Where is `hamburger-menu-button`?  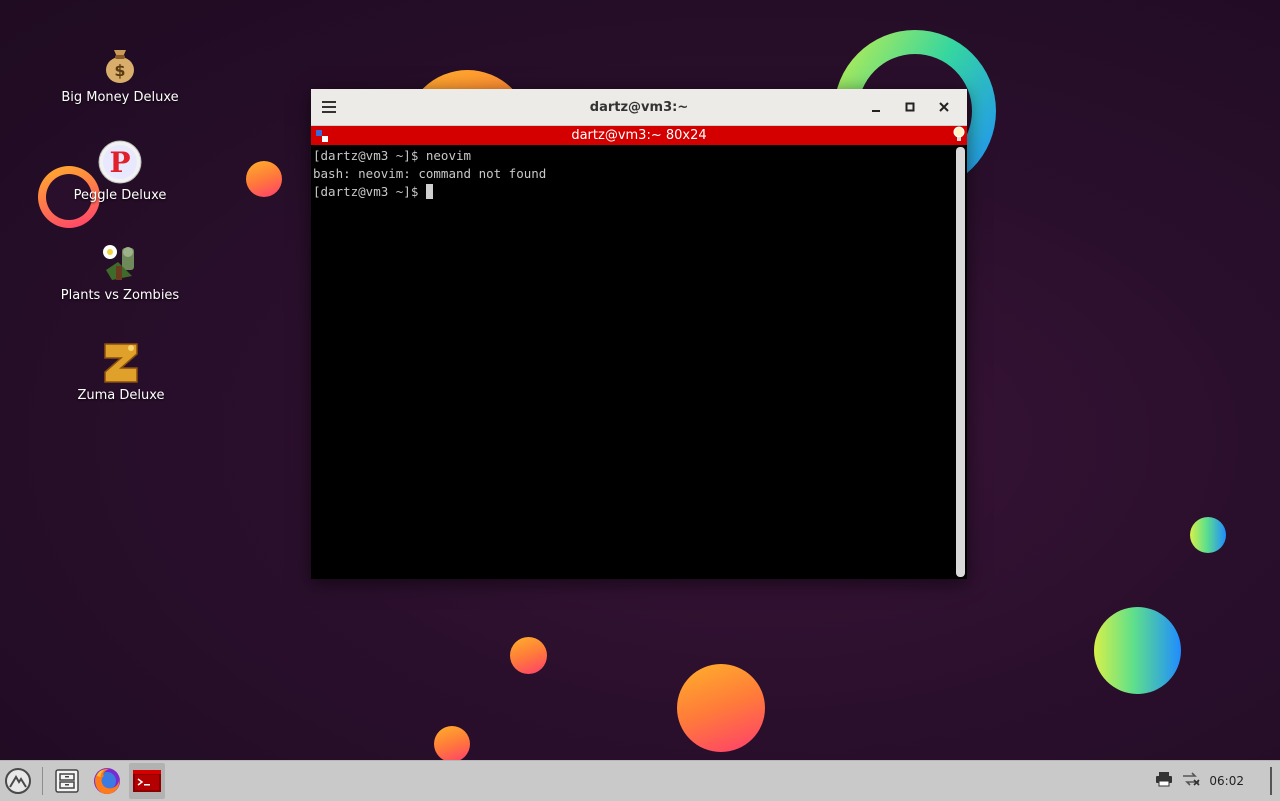
hamburger-menu-button is located at coordinates (329, 107).